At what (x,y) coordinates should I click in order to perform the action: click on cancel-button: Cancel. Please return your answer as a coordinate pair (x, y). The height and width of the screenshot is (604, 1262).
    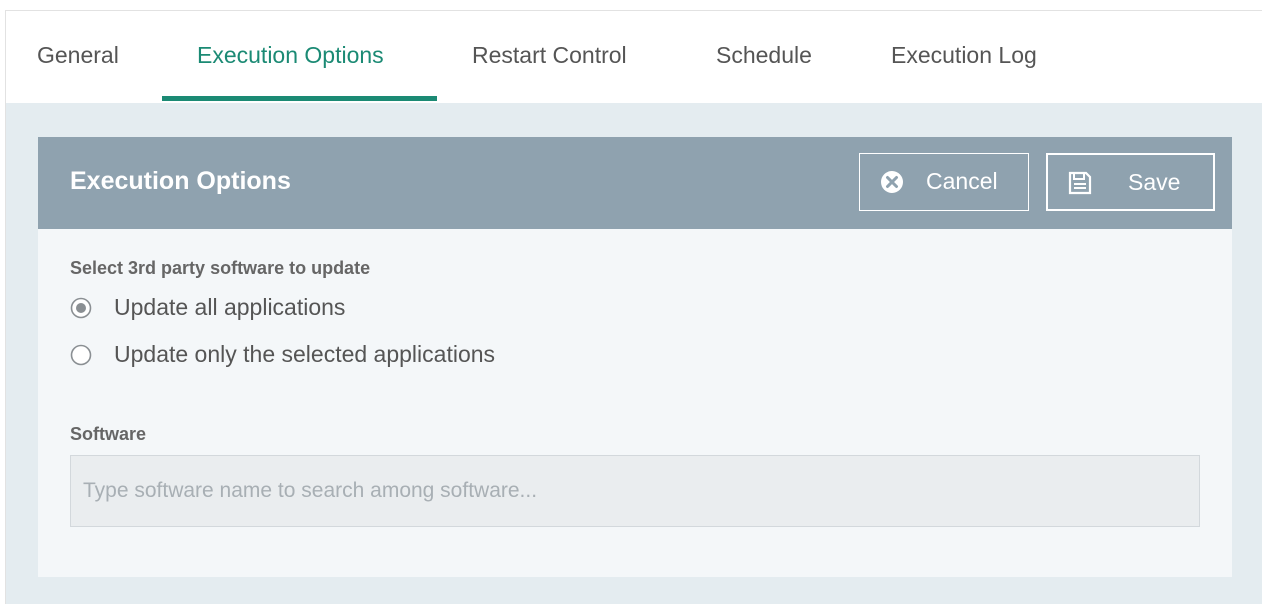
    Looking at the image, I should click on (944, 182).